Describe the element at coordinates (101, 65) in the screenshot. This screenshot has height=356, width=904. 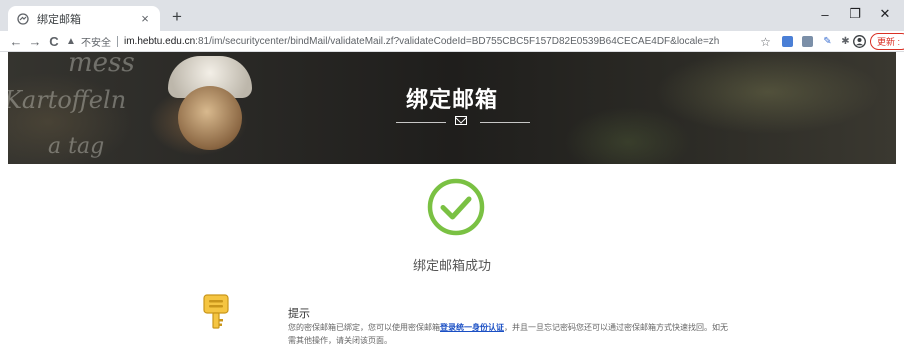
I see `chalk-text: mess` at that location.